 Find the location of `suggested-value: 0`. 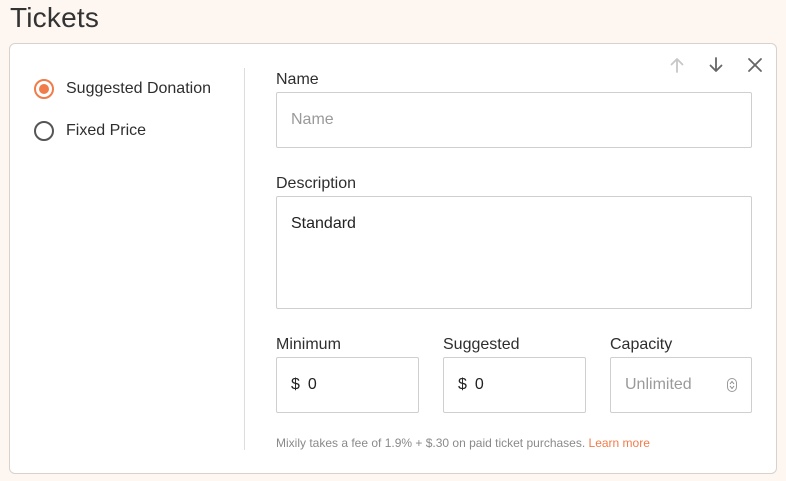

suggested-value: 0 is located at coordinates (479, 384).